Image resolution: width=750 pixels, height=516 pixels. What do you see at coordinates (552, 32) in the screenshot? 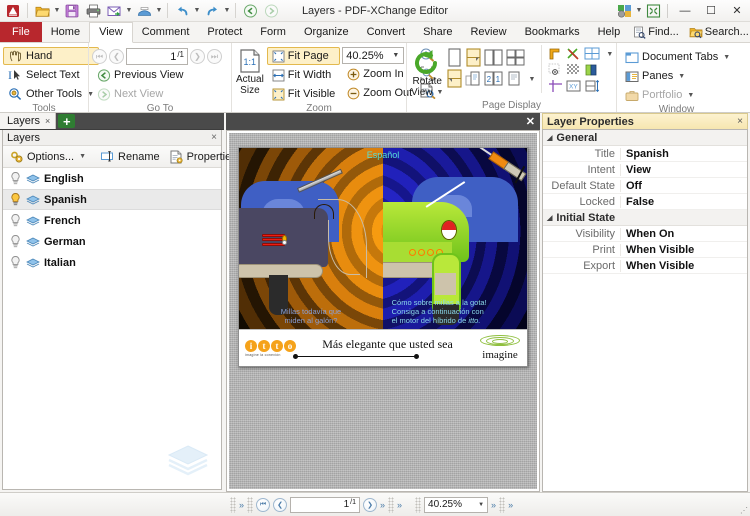
I see `tab-bookmarks: Bookmarks` at bounding box center [552, 32].